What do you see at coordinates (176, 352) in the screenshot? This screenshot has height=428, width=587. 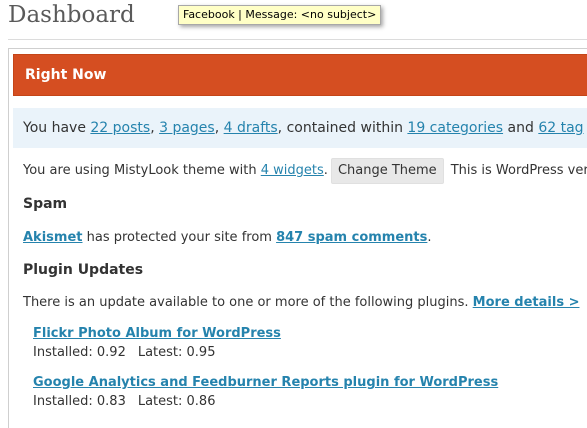 I see `latest-version: Latest: 0.95` at bounding box center [176, 352].